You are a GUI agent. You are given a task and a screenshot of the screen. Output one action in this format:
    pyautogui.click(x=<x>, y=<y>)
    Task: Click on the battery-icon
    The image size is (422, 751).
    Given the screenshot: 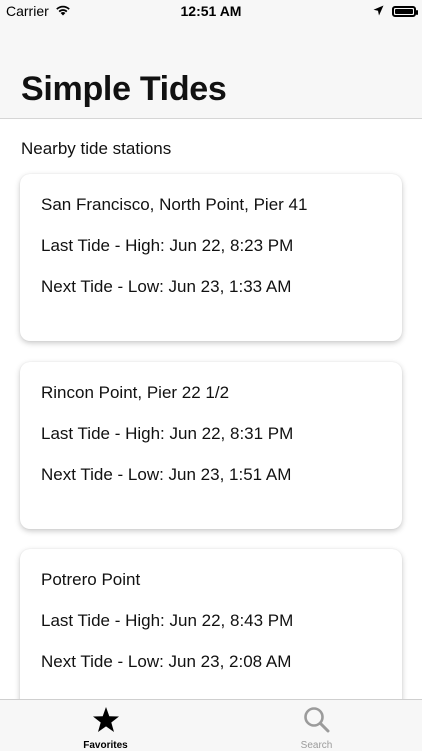 What is the action you would take?
    pyautogui.click(x=405, y=11)
    